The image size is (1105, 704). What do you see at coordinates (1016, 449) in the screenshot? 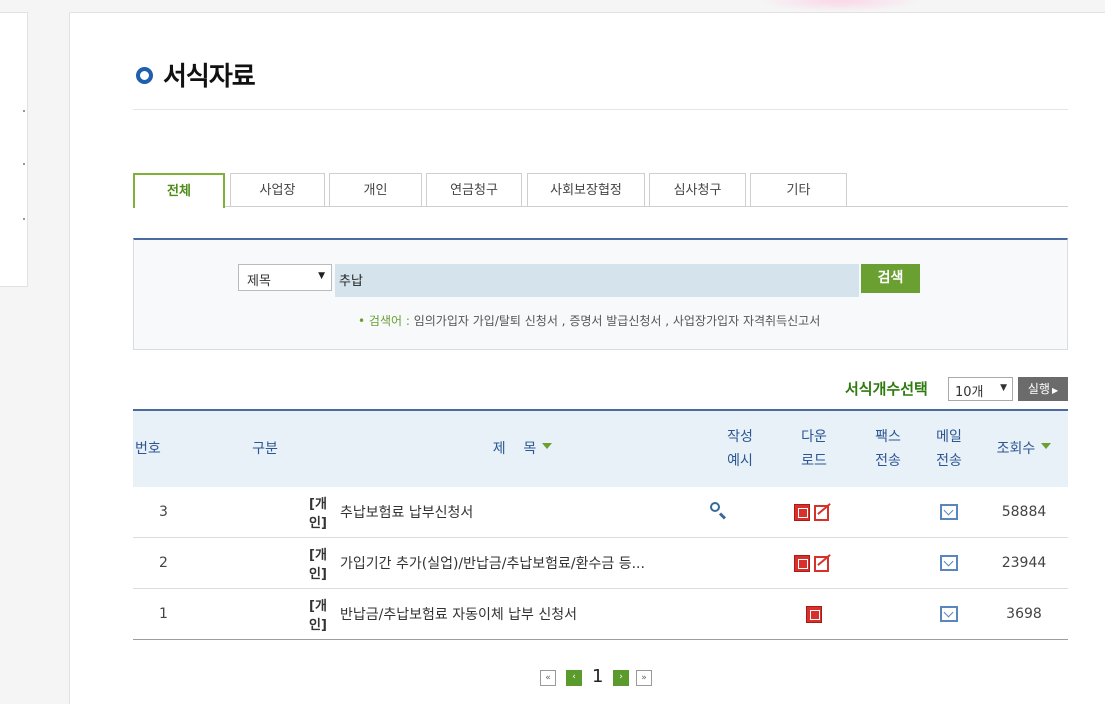
I see `col-header-views-label: 조회수` at bounding box center [1016, 449].